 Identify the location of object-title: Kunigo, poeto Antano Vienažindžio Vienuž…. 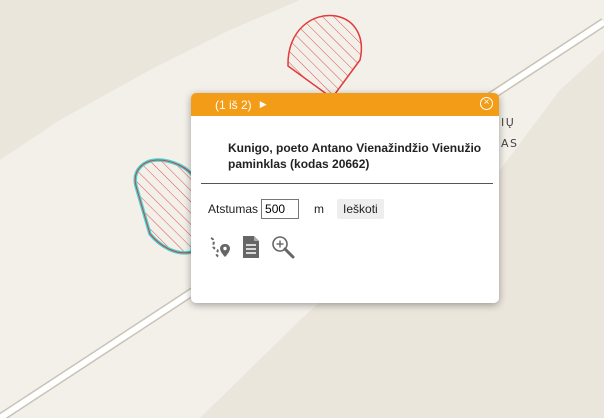
(355, 156).